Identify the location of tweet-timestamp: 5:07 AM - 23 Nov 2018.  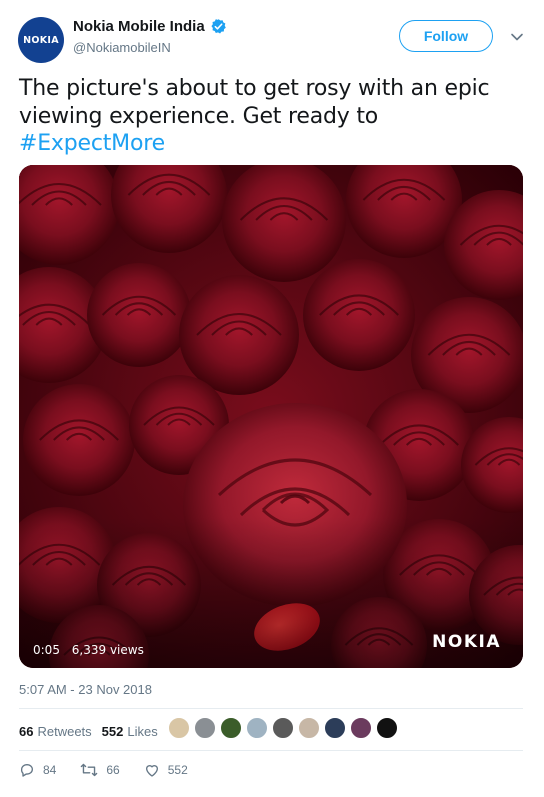
(85, 689).